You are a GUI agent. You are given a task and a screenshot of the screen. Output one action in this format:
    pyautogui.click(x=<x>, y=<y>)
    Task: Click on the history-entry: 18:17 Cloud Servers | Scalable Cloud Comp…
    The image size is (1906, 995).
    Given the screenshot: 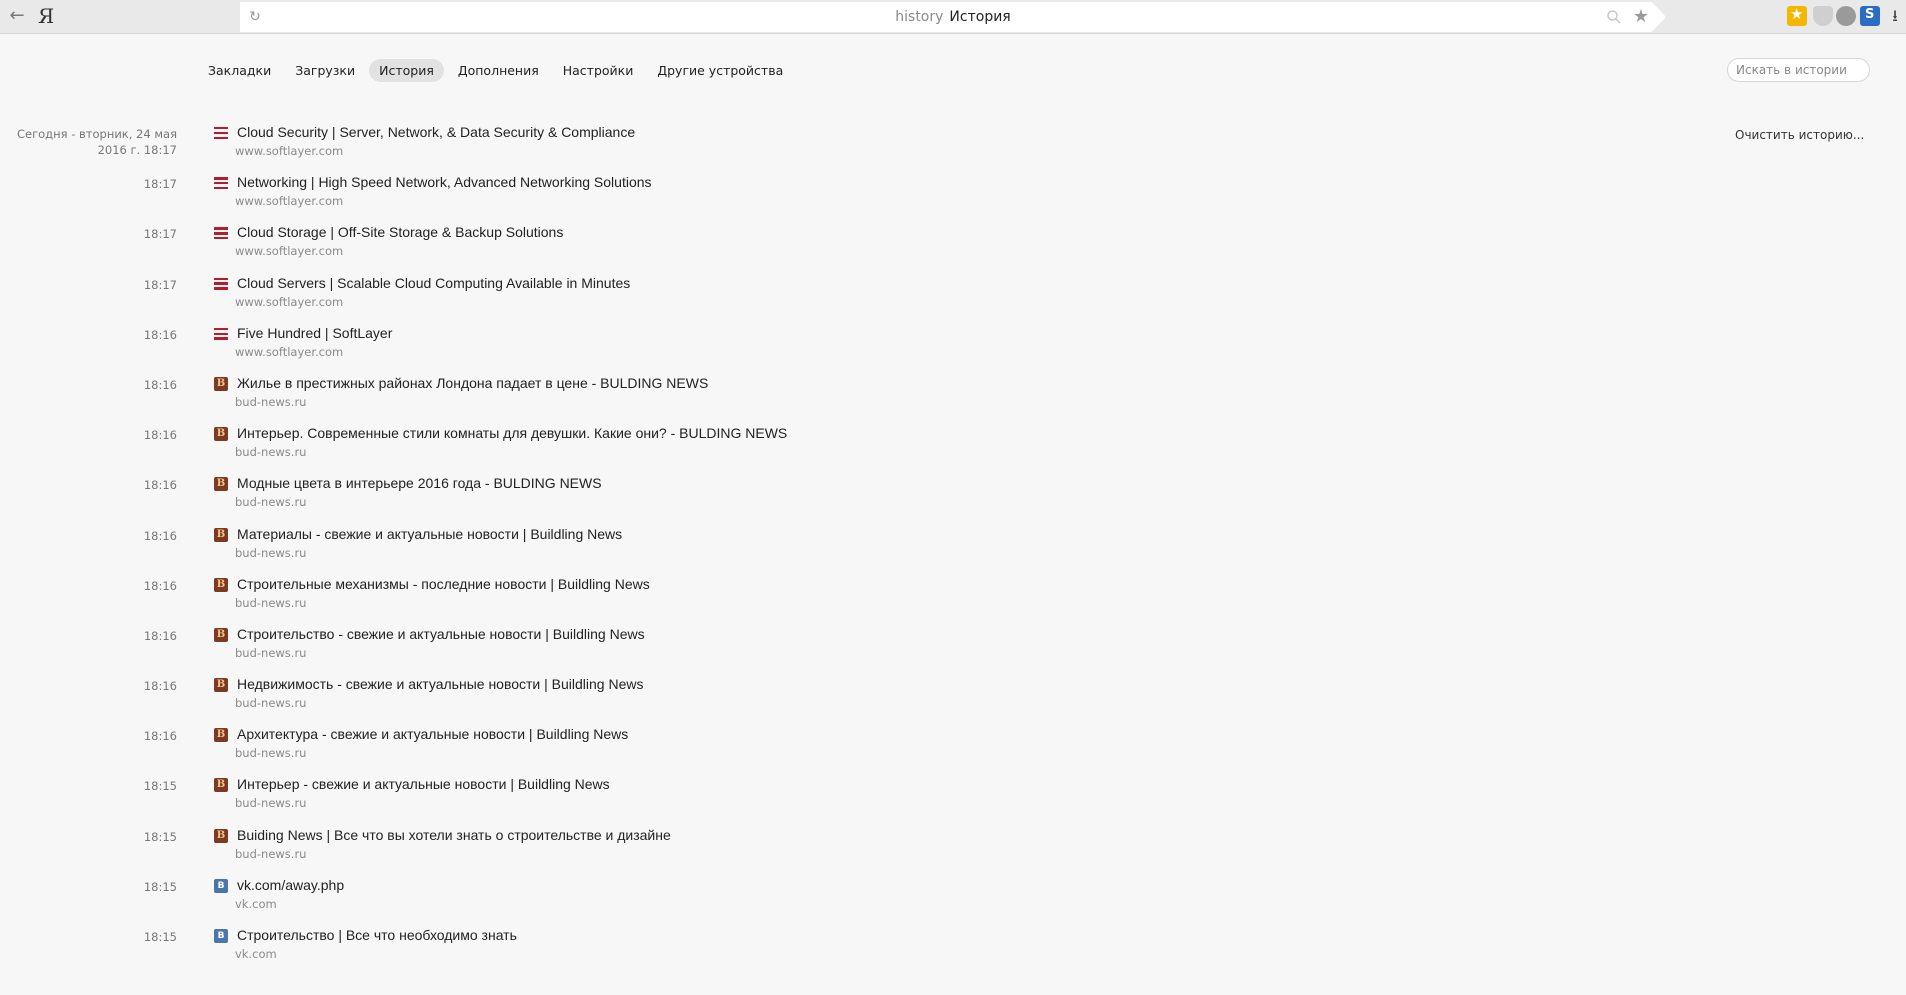 What is the action you would take?
    pyautogui.click(x=953, y=300)
    